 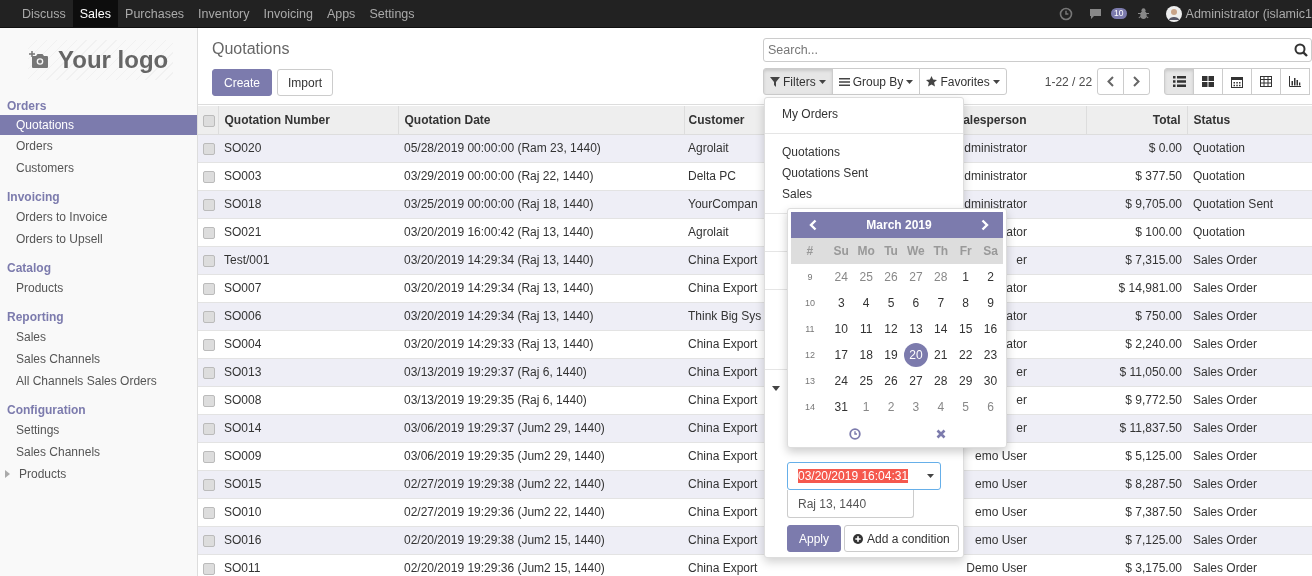 What do you see at coordinates (965, 355) in the screenshot?
I see `calendar-day: 22` at bounding box center [965, 355].